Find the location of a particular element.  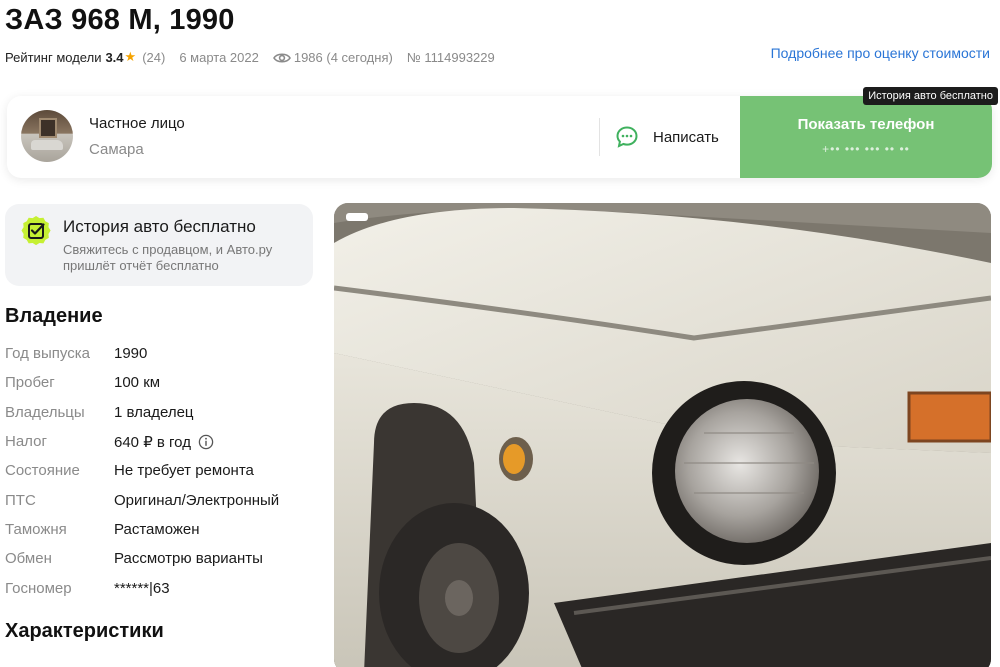

tax-value: 640 ₽ в год is located at coordinates (152, 442).